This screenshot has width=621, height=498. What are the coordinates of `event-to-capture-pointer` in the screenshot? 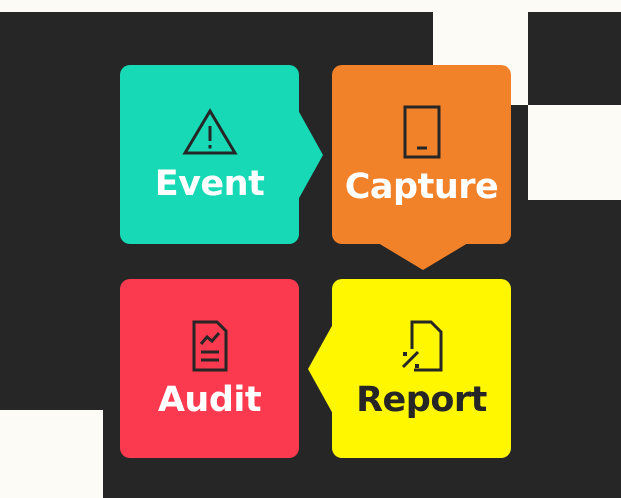 It's located at (310, 155).